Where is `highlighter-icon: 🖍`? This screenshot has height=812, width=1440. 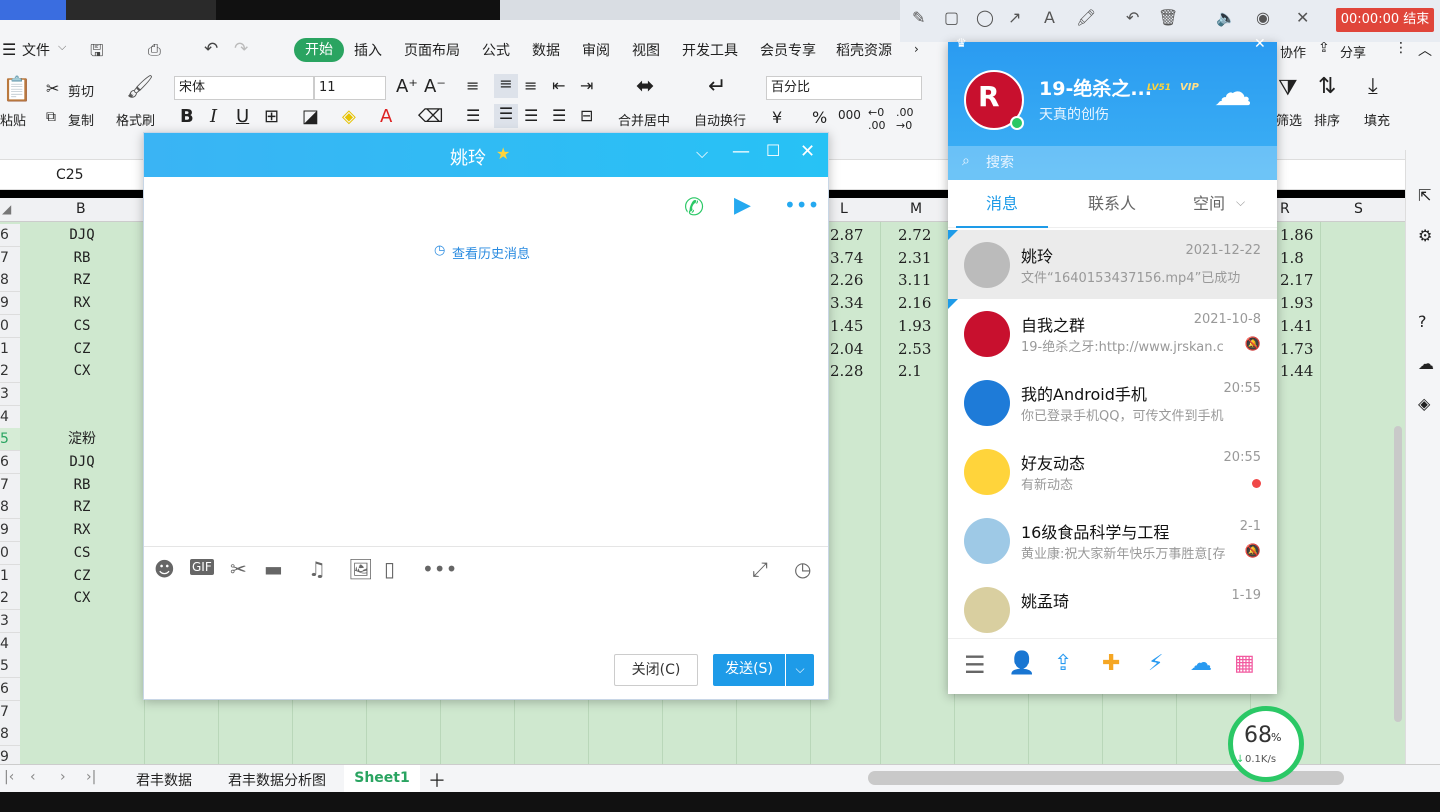 highlighter-icon: 🖍 is located at coordinates (1086, 17).